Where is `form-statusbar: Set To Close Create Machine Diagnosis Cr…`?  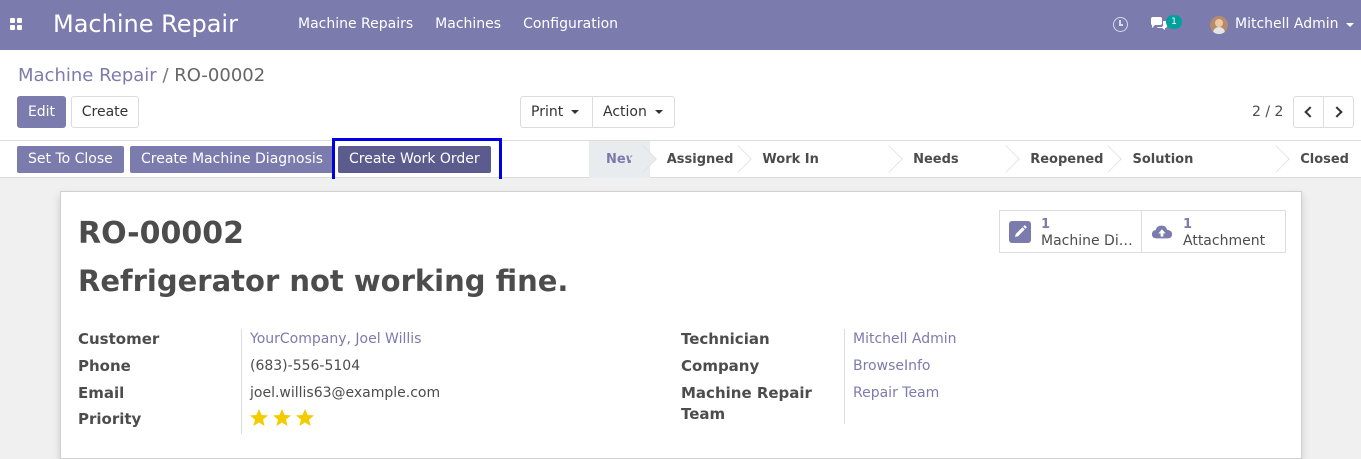 form-statusbar: Set To Close Create Machine Diagnosis Cr… is located at coordinates (680, 172).